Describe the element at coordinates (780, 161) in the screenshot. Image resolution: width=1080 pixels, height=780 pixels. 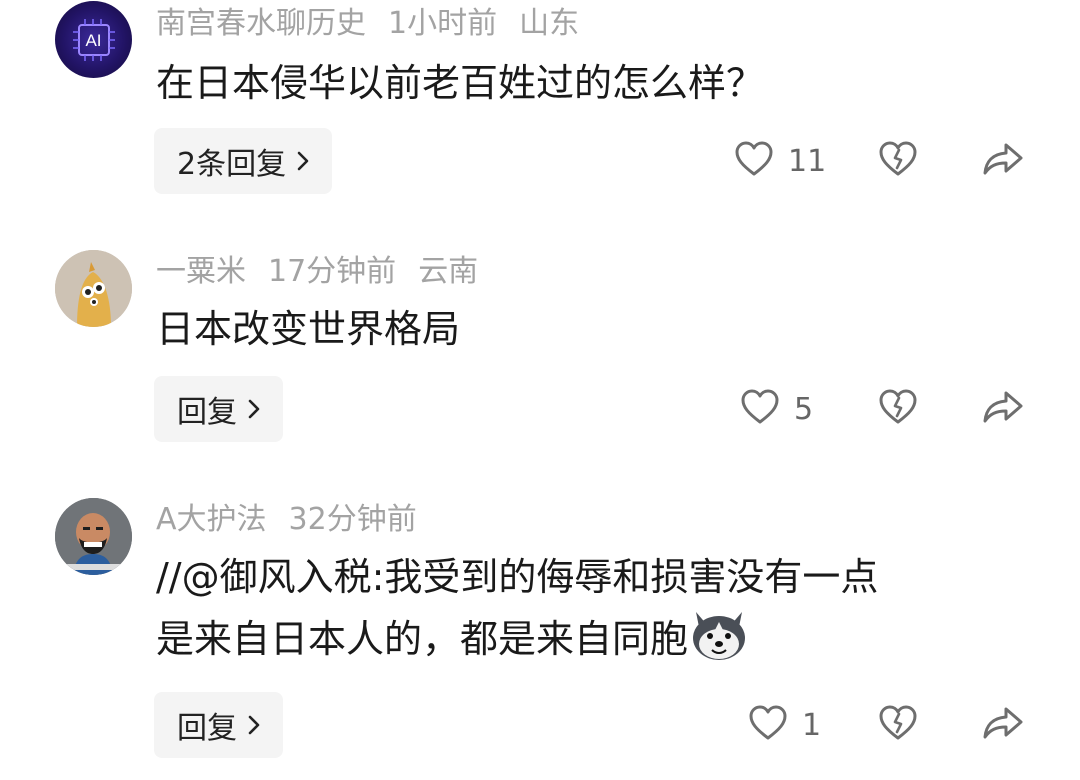
I see `like-button: 11` at that location.